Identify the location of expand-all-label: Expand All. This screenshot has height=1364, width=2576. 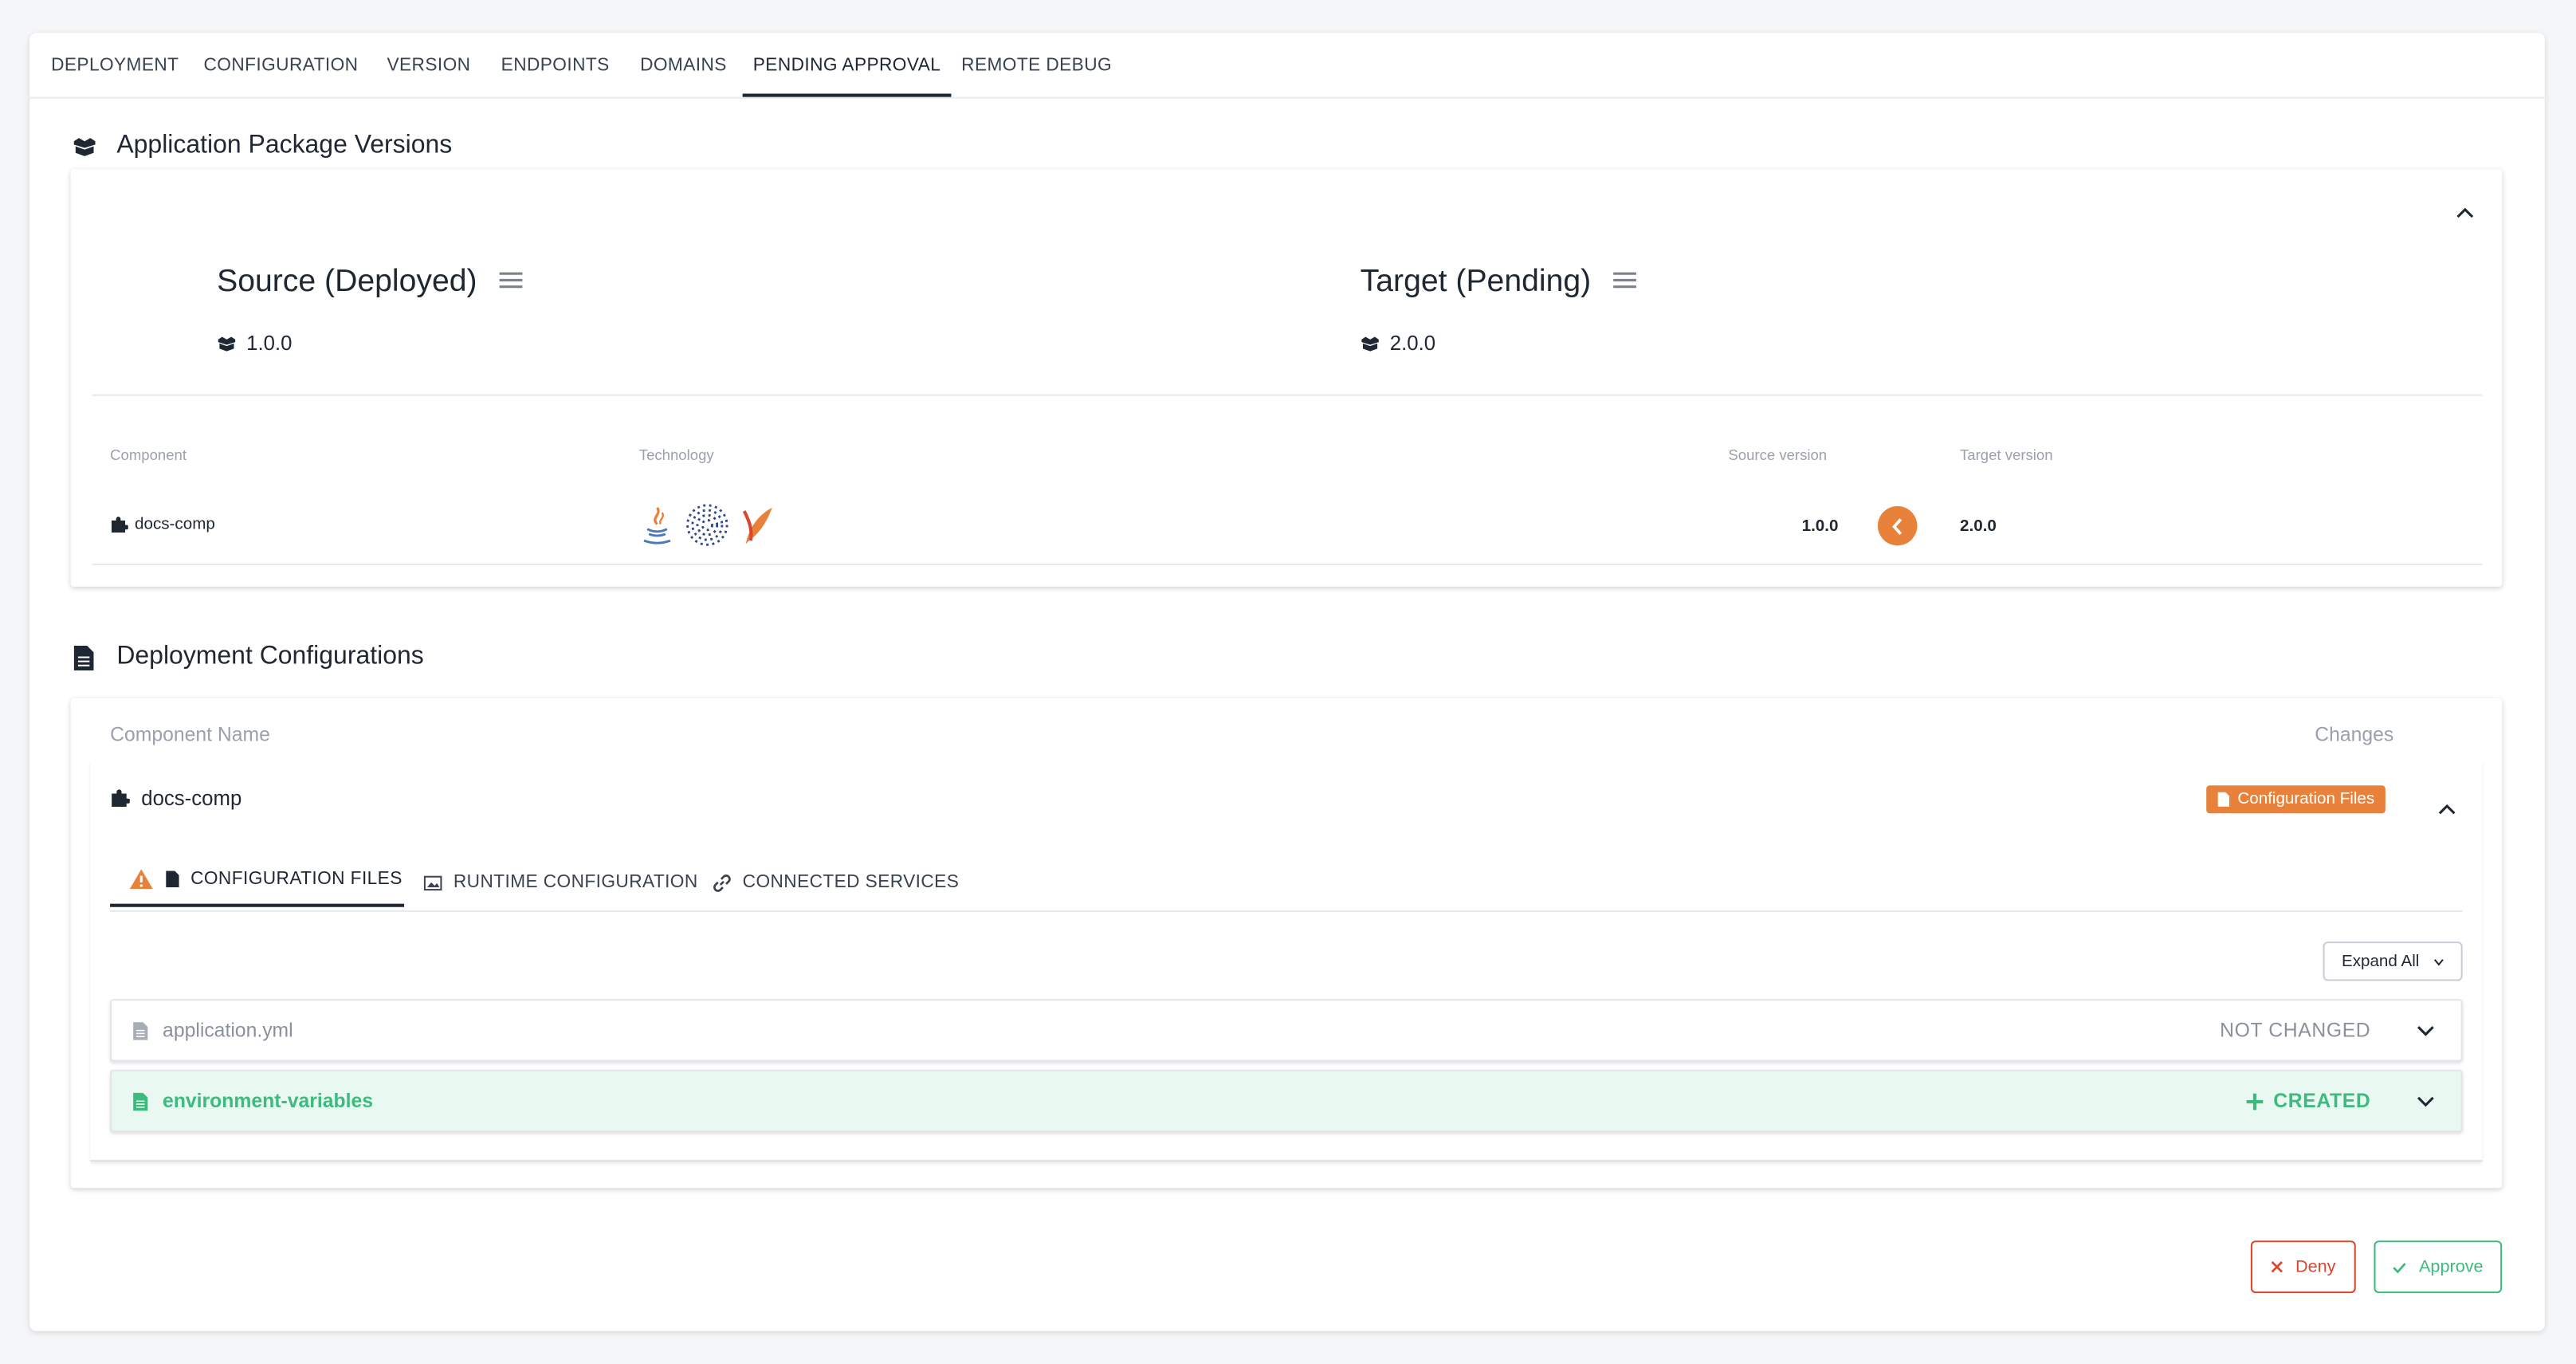
(2380, 962).